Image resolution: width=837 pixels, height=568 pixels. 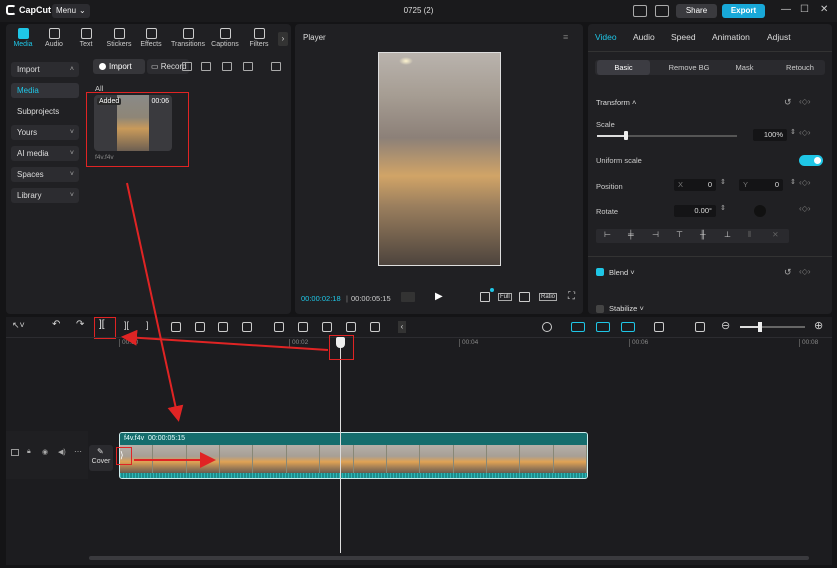 I want to click on arrow-to-timeline, so click(x=155, y=302).